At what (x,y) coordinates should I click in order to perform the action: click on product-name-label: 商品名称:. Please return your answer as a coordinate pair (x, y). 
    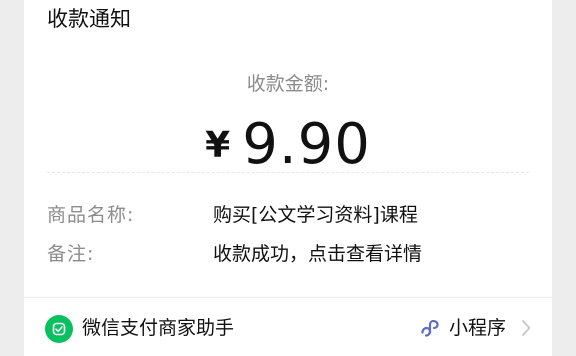
    Looking at the image, I should click on (91, 215).